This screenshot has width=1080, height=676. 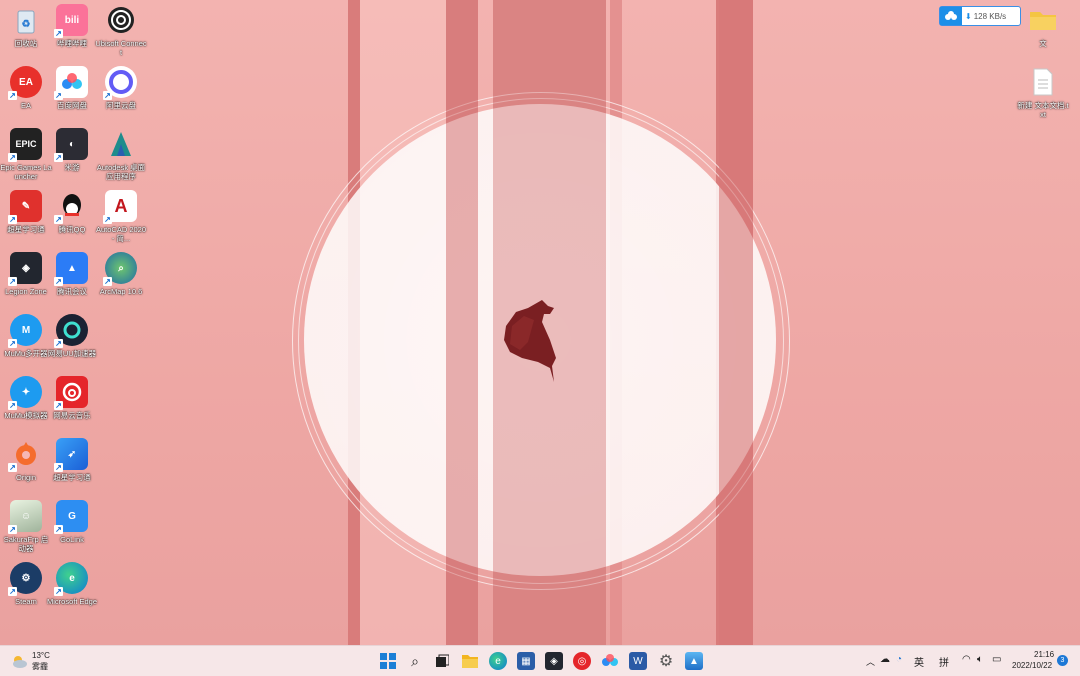 I want to click on desktop-icon-label: 网易UU加速器, so click(x=72, y=353).